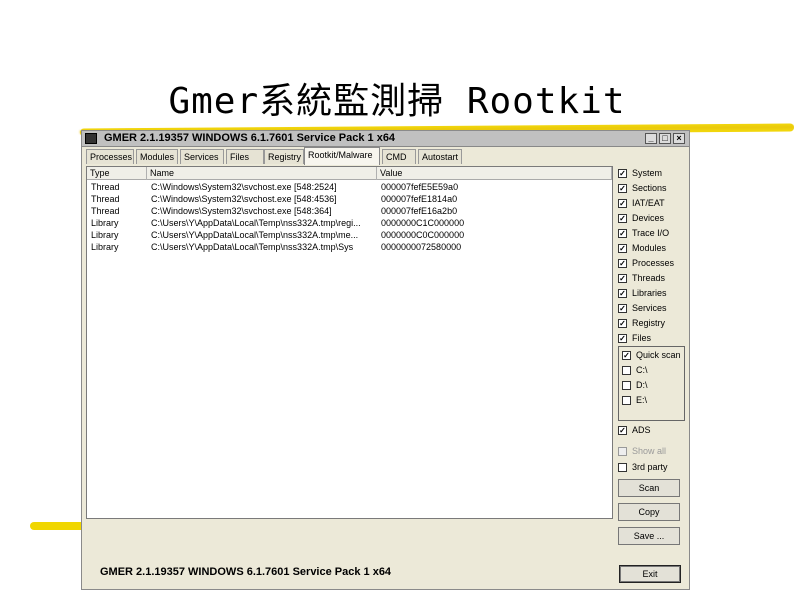 This screenshot has width=794, height=595. I want to click on option-label: Devices, so click(648, 218).